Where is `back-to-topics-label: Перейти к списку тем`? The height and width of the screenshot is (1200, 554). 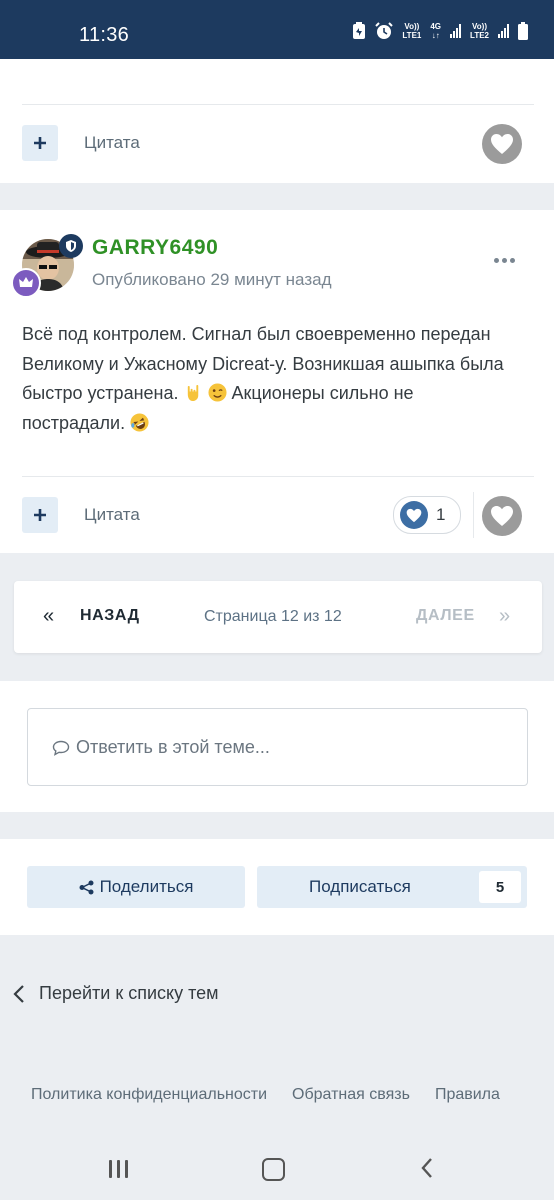 back-to-topics-label: Перейти к списку тем is located at coordinates (129, 993).